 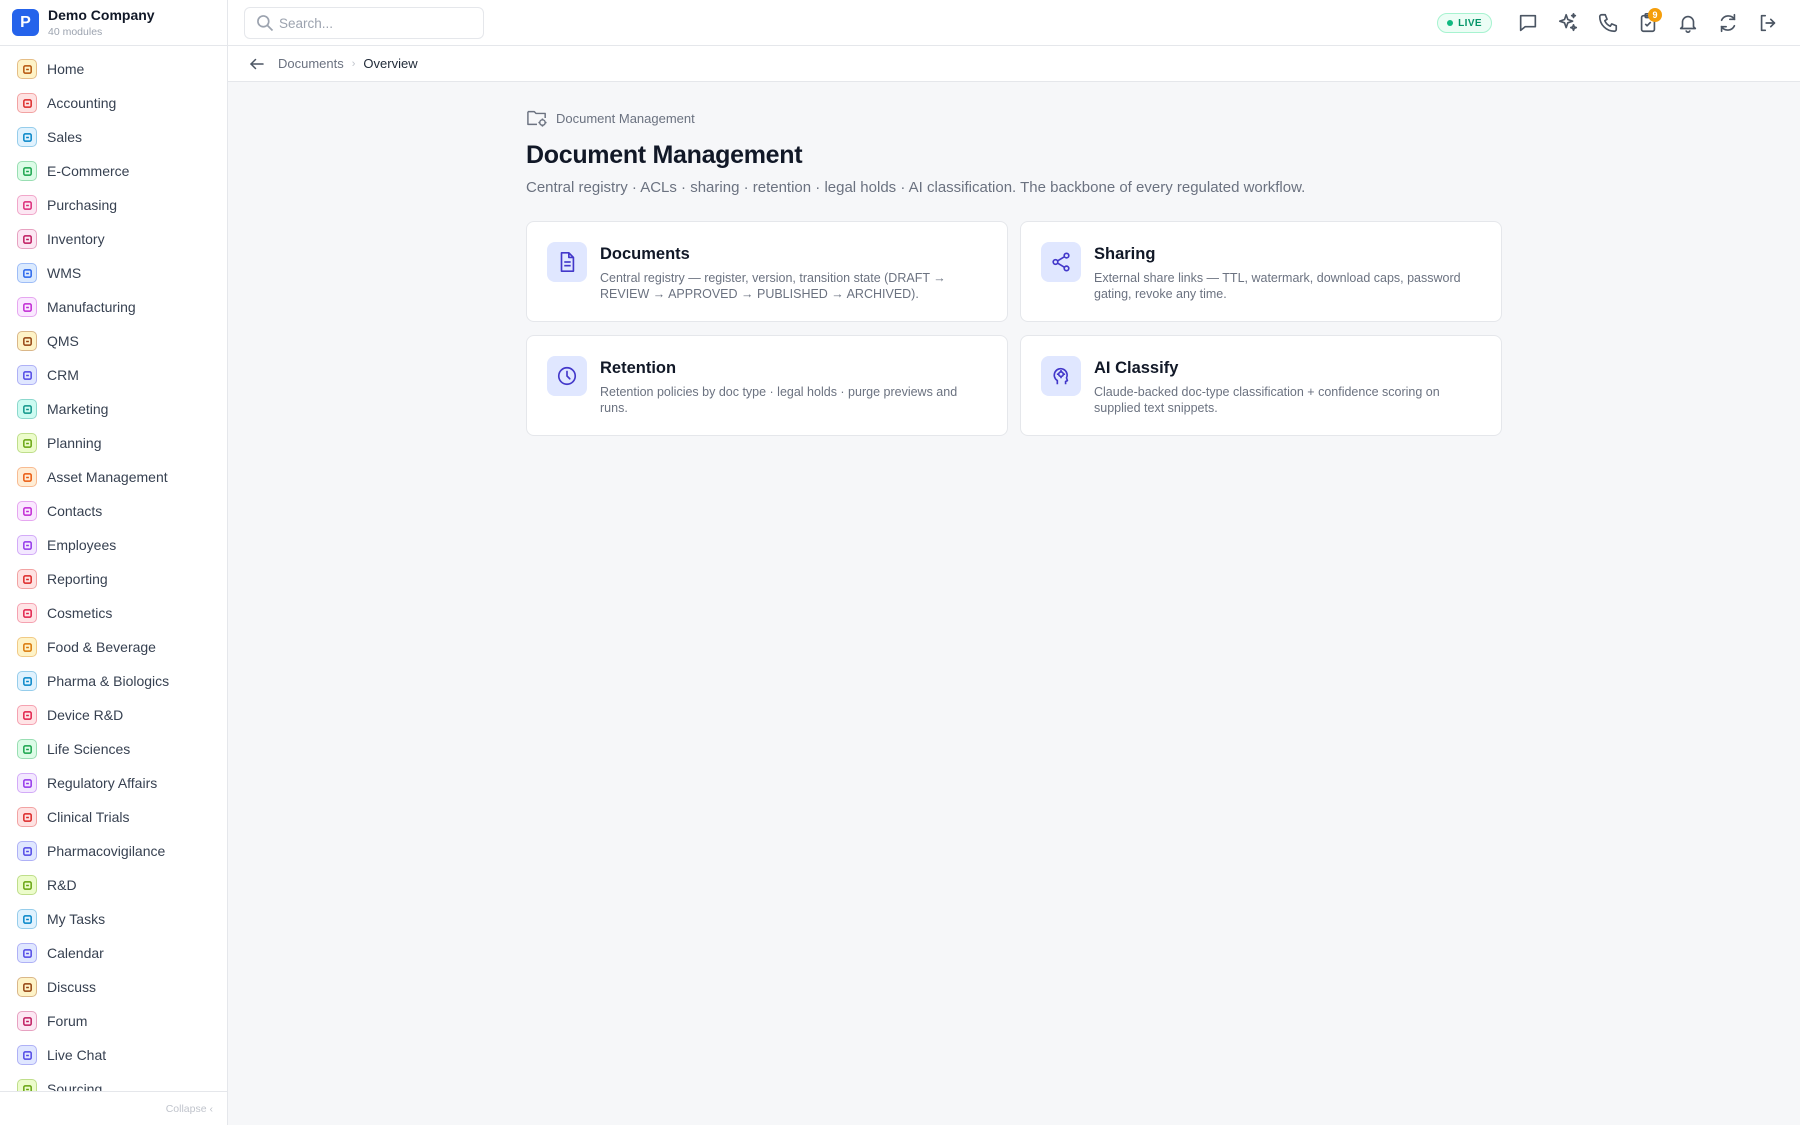 What do you see at coordinates (27, 987) in the screenshot?
I see `chat-icon` at bounding box center [27, 987].